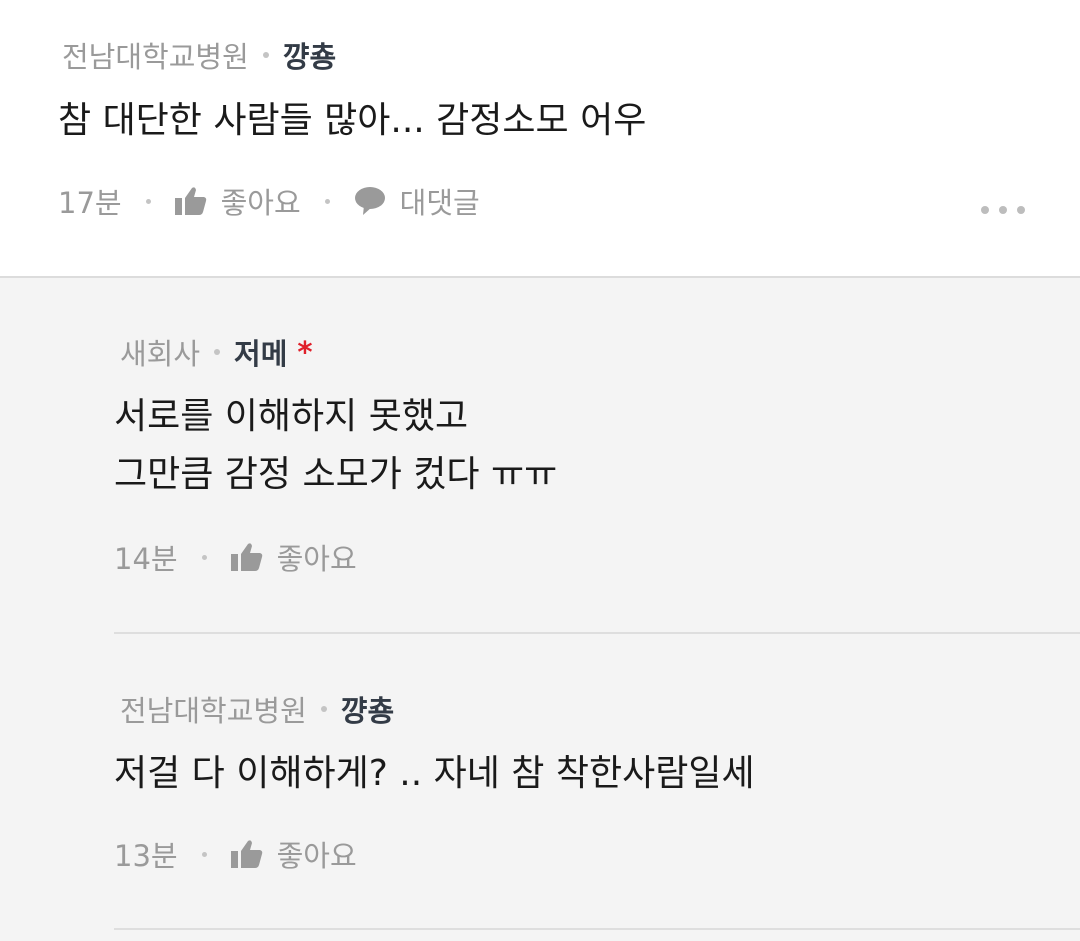 This screenshot has width=1080, height=941. I want to click on reply-meta: 전남대학교병원 꺙춍, so click(257, 709).